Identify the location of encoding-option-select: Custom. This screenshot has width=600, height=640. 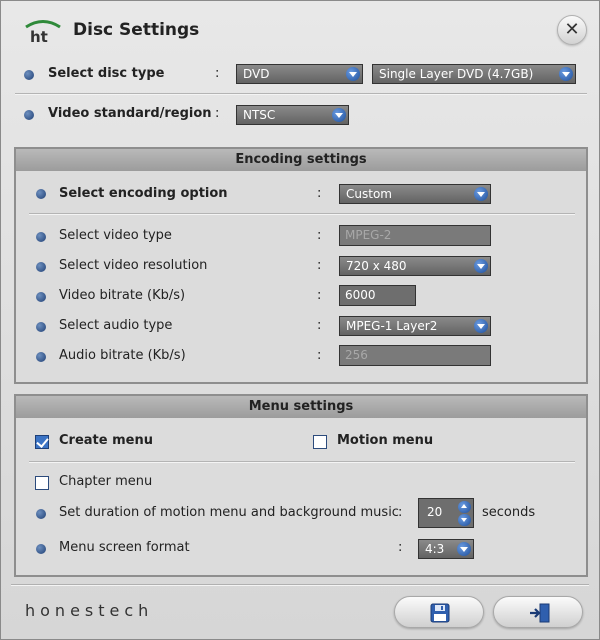
(415, 194).